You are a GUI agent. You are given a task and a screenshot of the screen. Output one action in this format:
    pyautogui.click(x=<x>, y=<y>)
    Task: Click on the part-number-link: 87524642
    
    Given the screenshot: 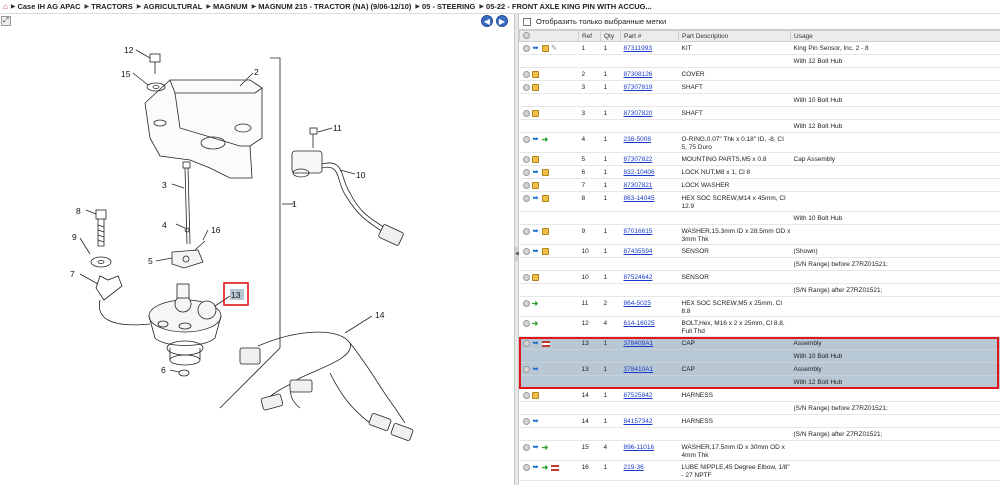 What is the action you would take?
    pyautogui.click(x=638, y=277)
    